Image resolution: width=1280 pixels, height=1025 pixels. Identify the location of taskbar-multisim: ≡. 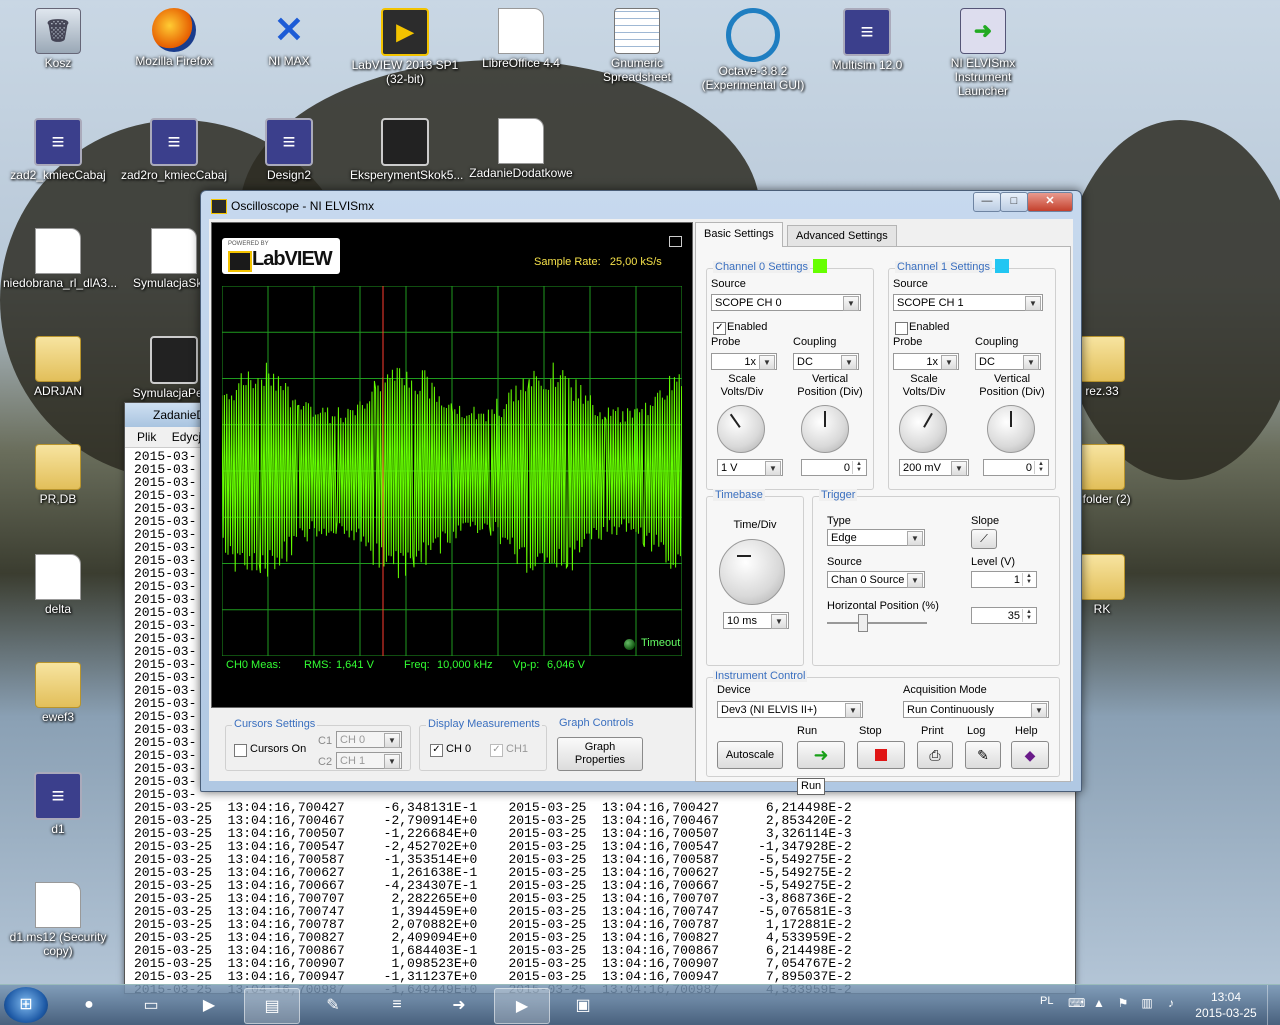
(397, 1005).